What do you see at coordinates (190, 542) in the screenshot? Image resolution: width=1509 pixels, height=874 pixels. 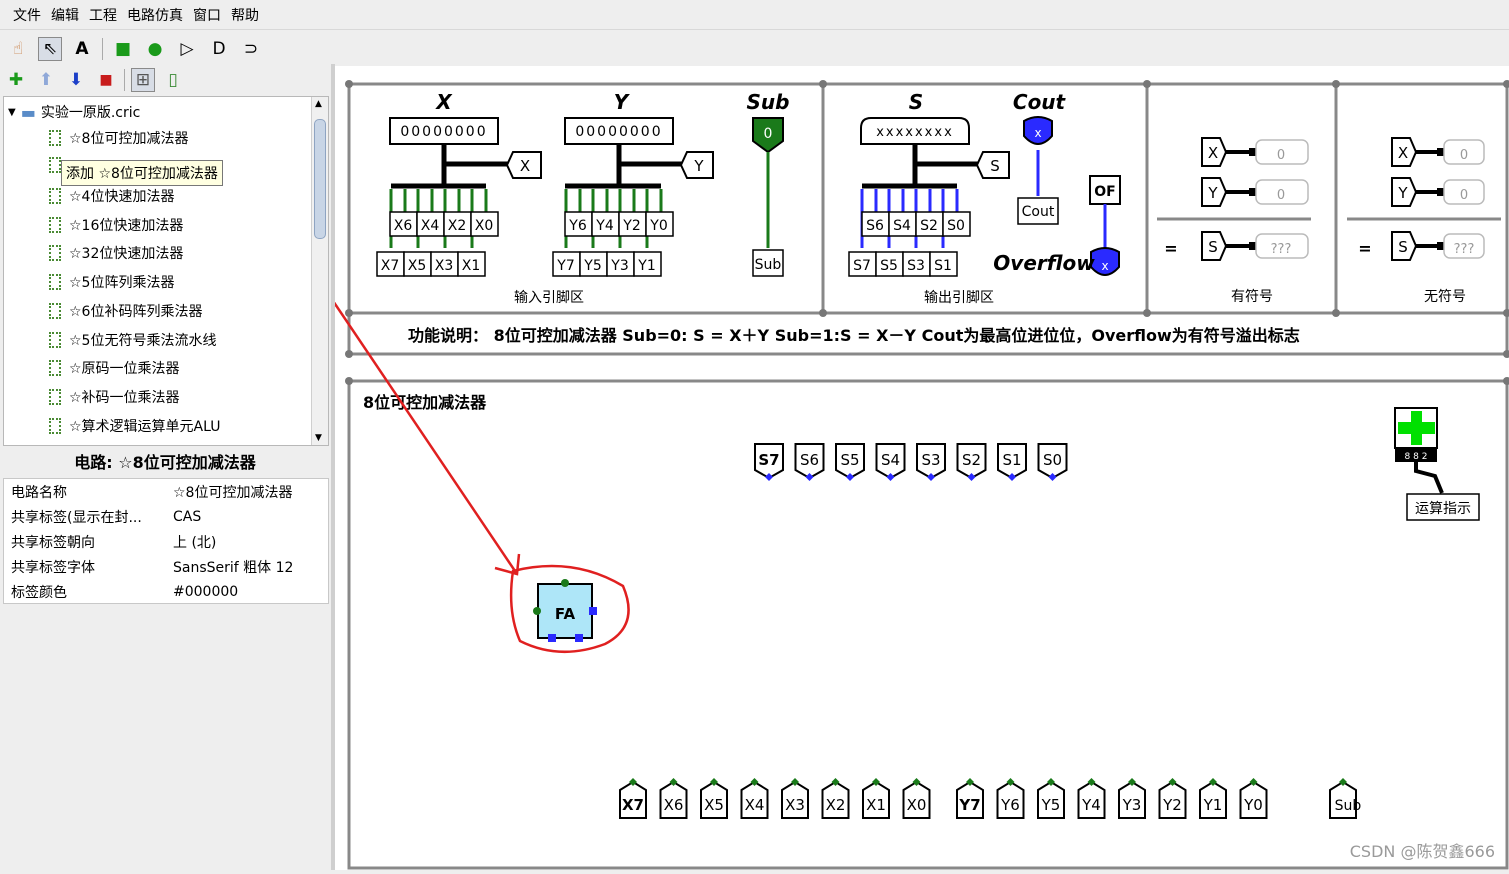 I see `property-value: 上 (北)` at bounding box center [190, 542].